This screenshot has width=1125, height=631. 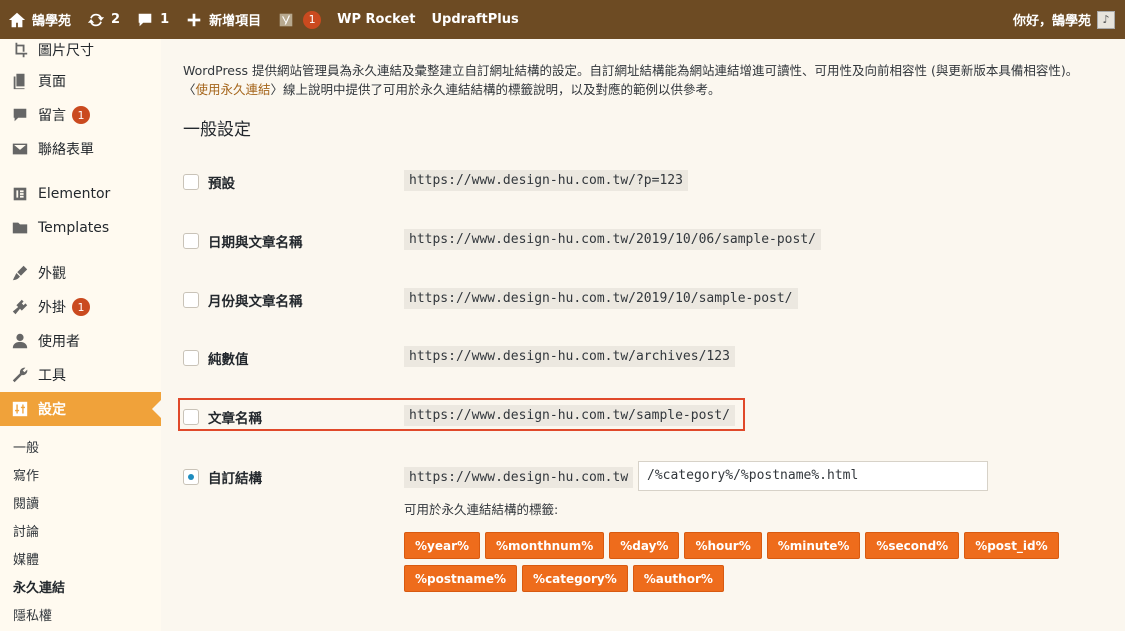 What do you see at coordinates (813, 476) in the screenshot?
I see `custom-structure-input: /%category%/%postname%.html` at bounding box center [813, 476].